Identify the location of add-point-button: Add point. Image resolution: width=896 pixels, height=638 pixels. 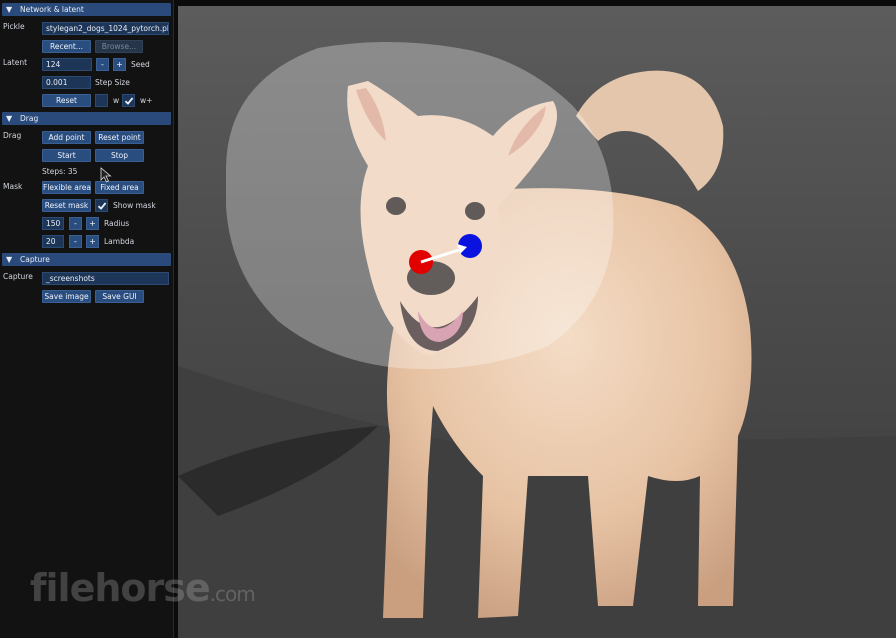
(66, 137).